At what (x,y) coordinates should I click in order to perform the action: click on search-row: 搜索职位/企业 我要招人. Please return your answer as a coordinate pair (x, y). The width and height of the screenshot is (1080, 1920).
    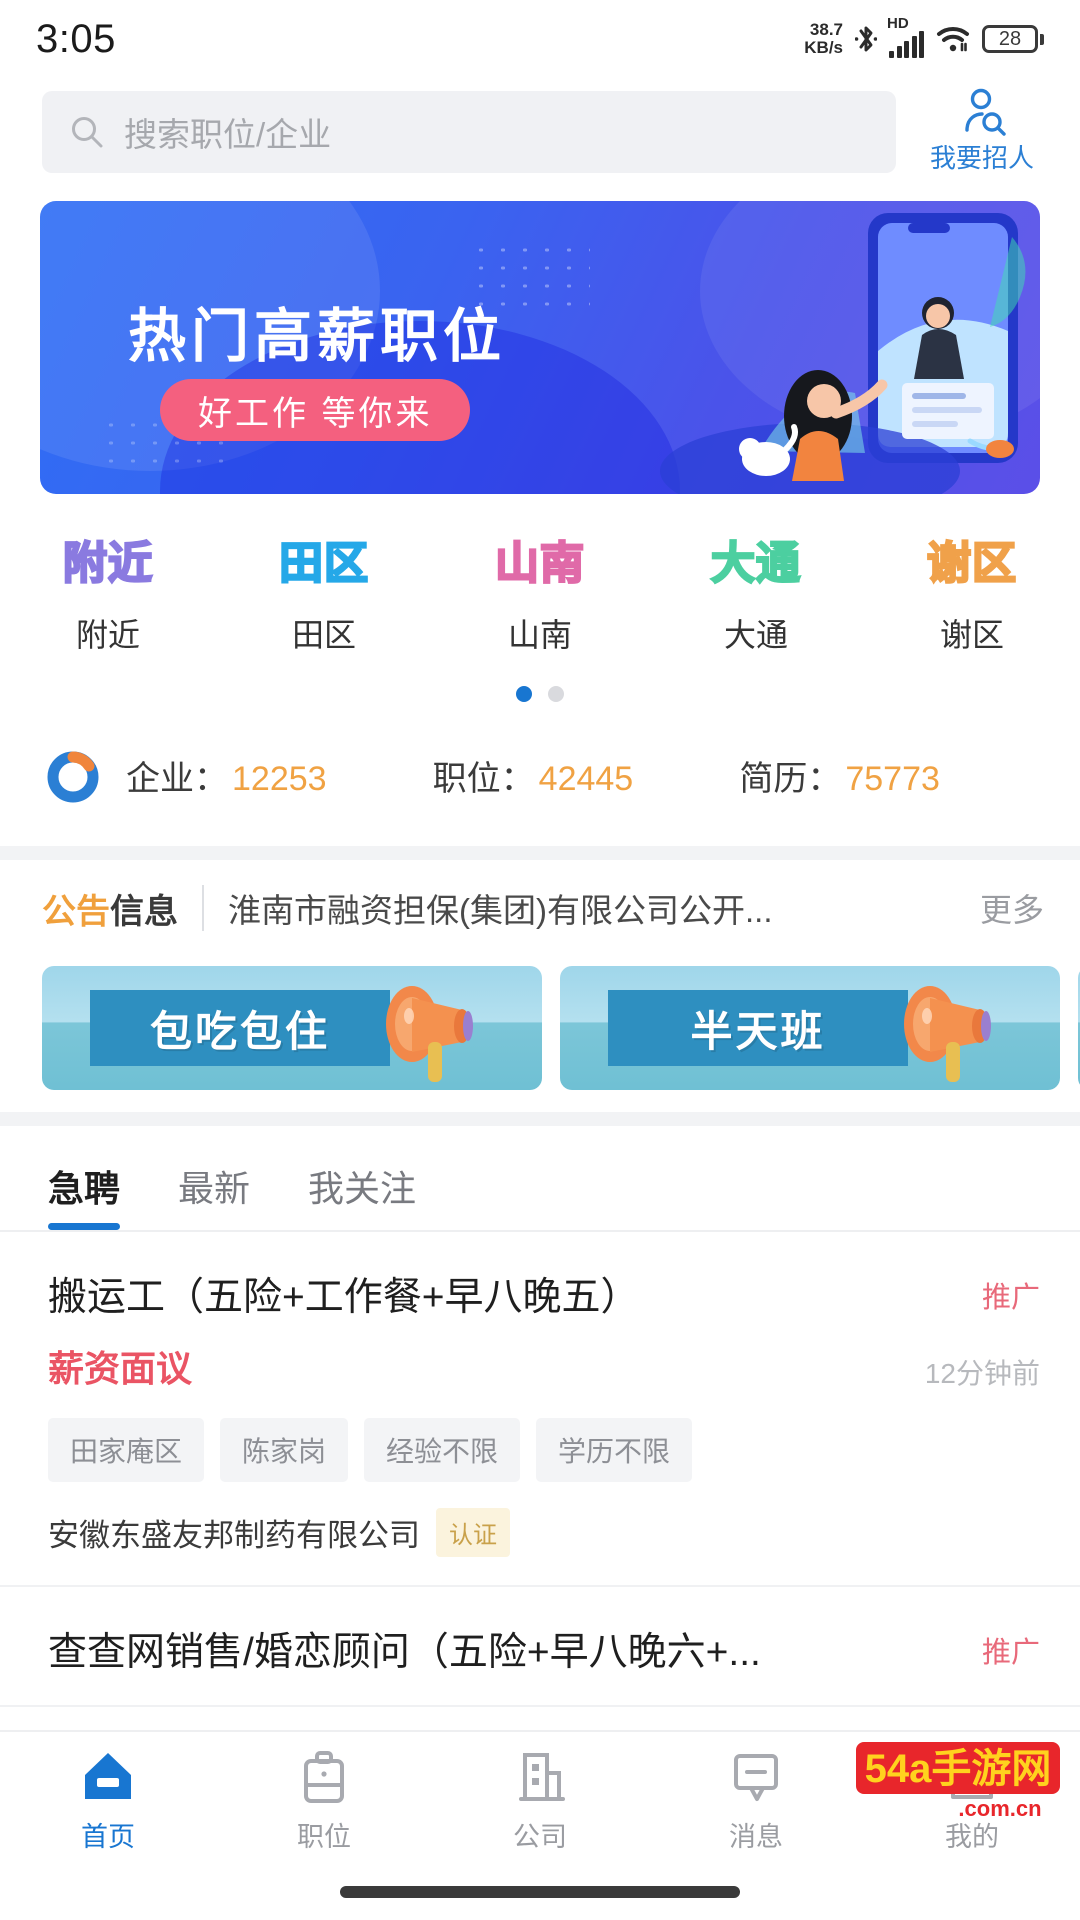
    Looking at the image, I should click on (540, 135).